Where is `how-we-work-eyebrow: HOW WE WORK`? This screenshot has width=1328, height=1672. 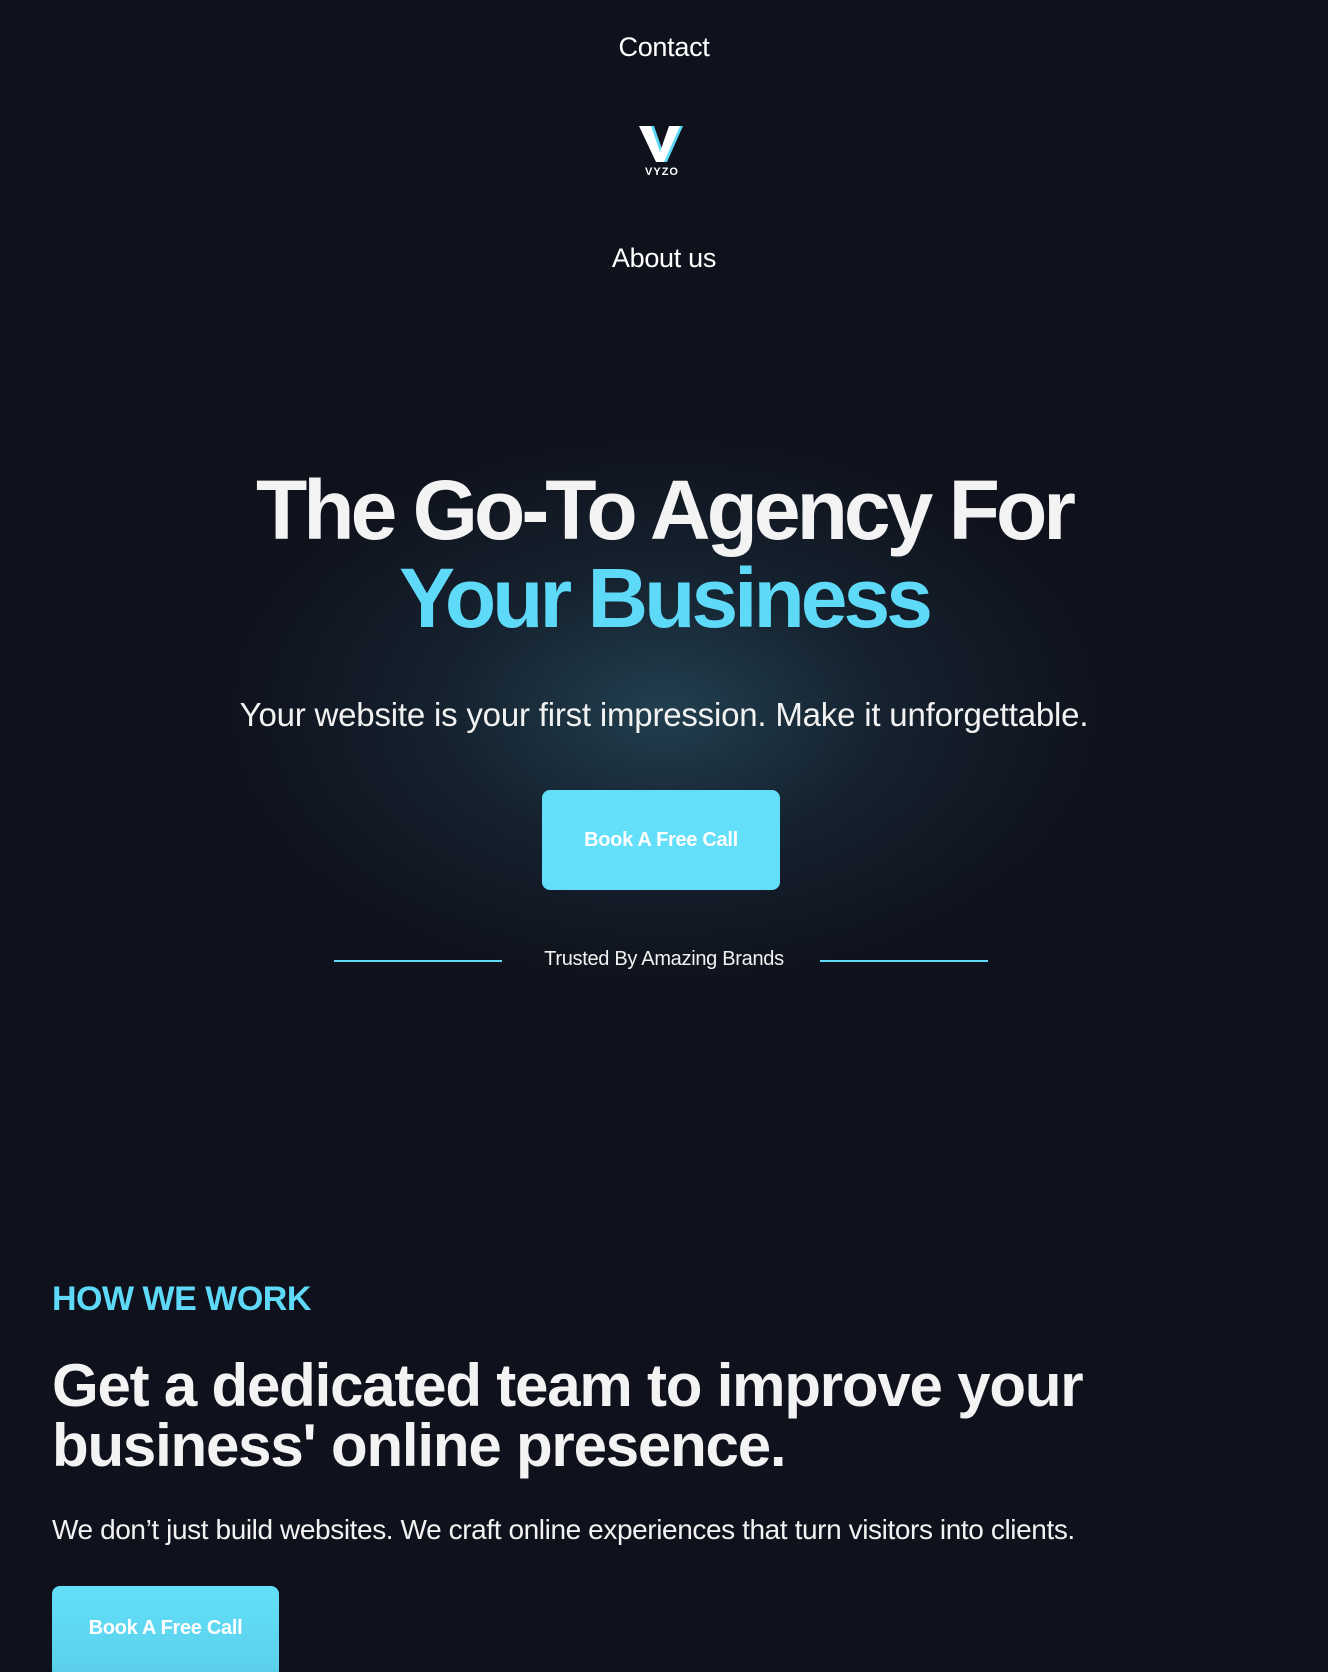
how-we-work-eyebrow: HOW WE WORK is located at coordinates (181, 1299).